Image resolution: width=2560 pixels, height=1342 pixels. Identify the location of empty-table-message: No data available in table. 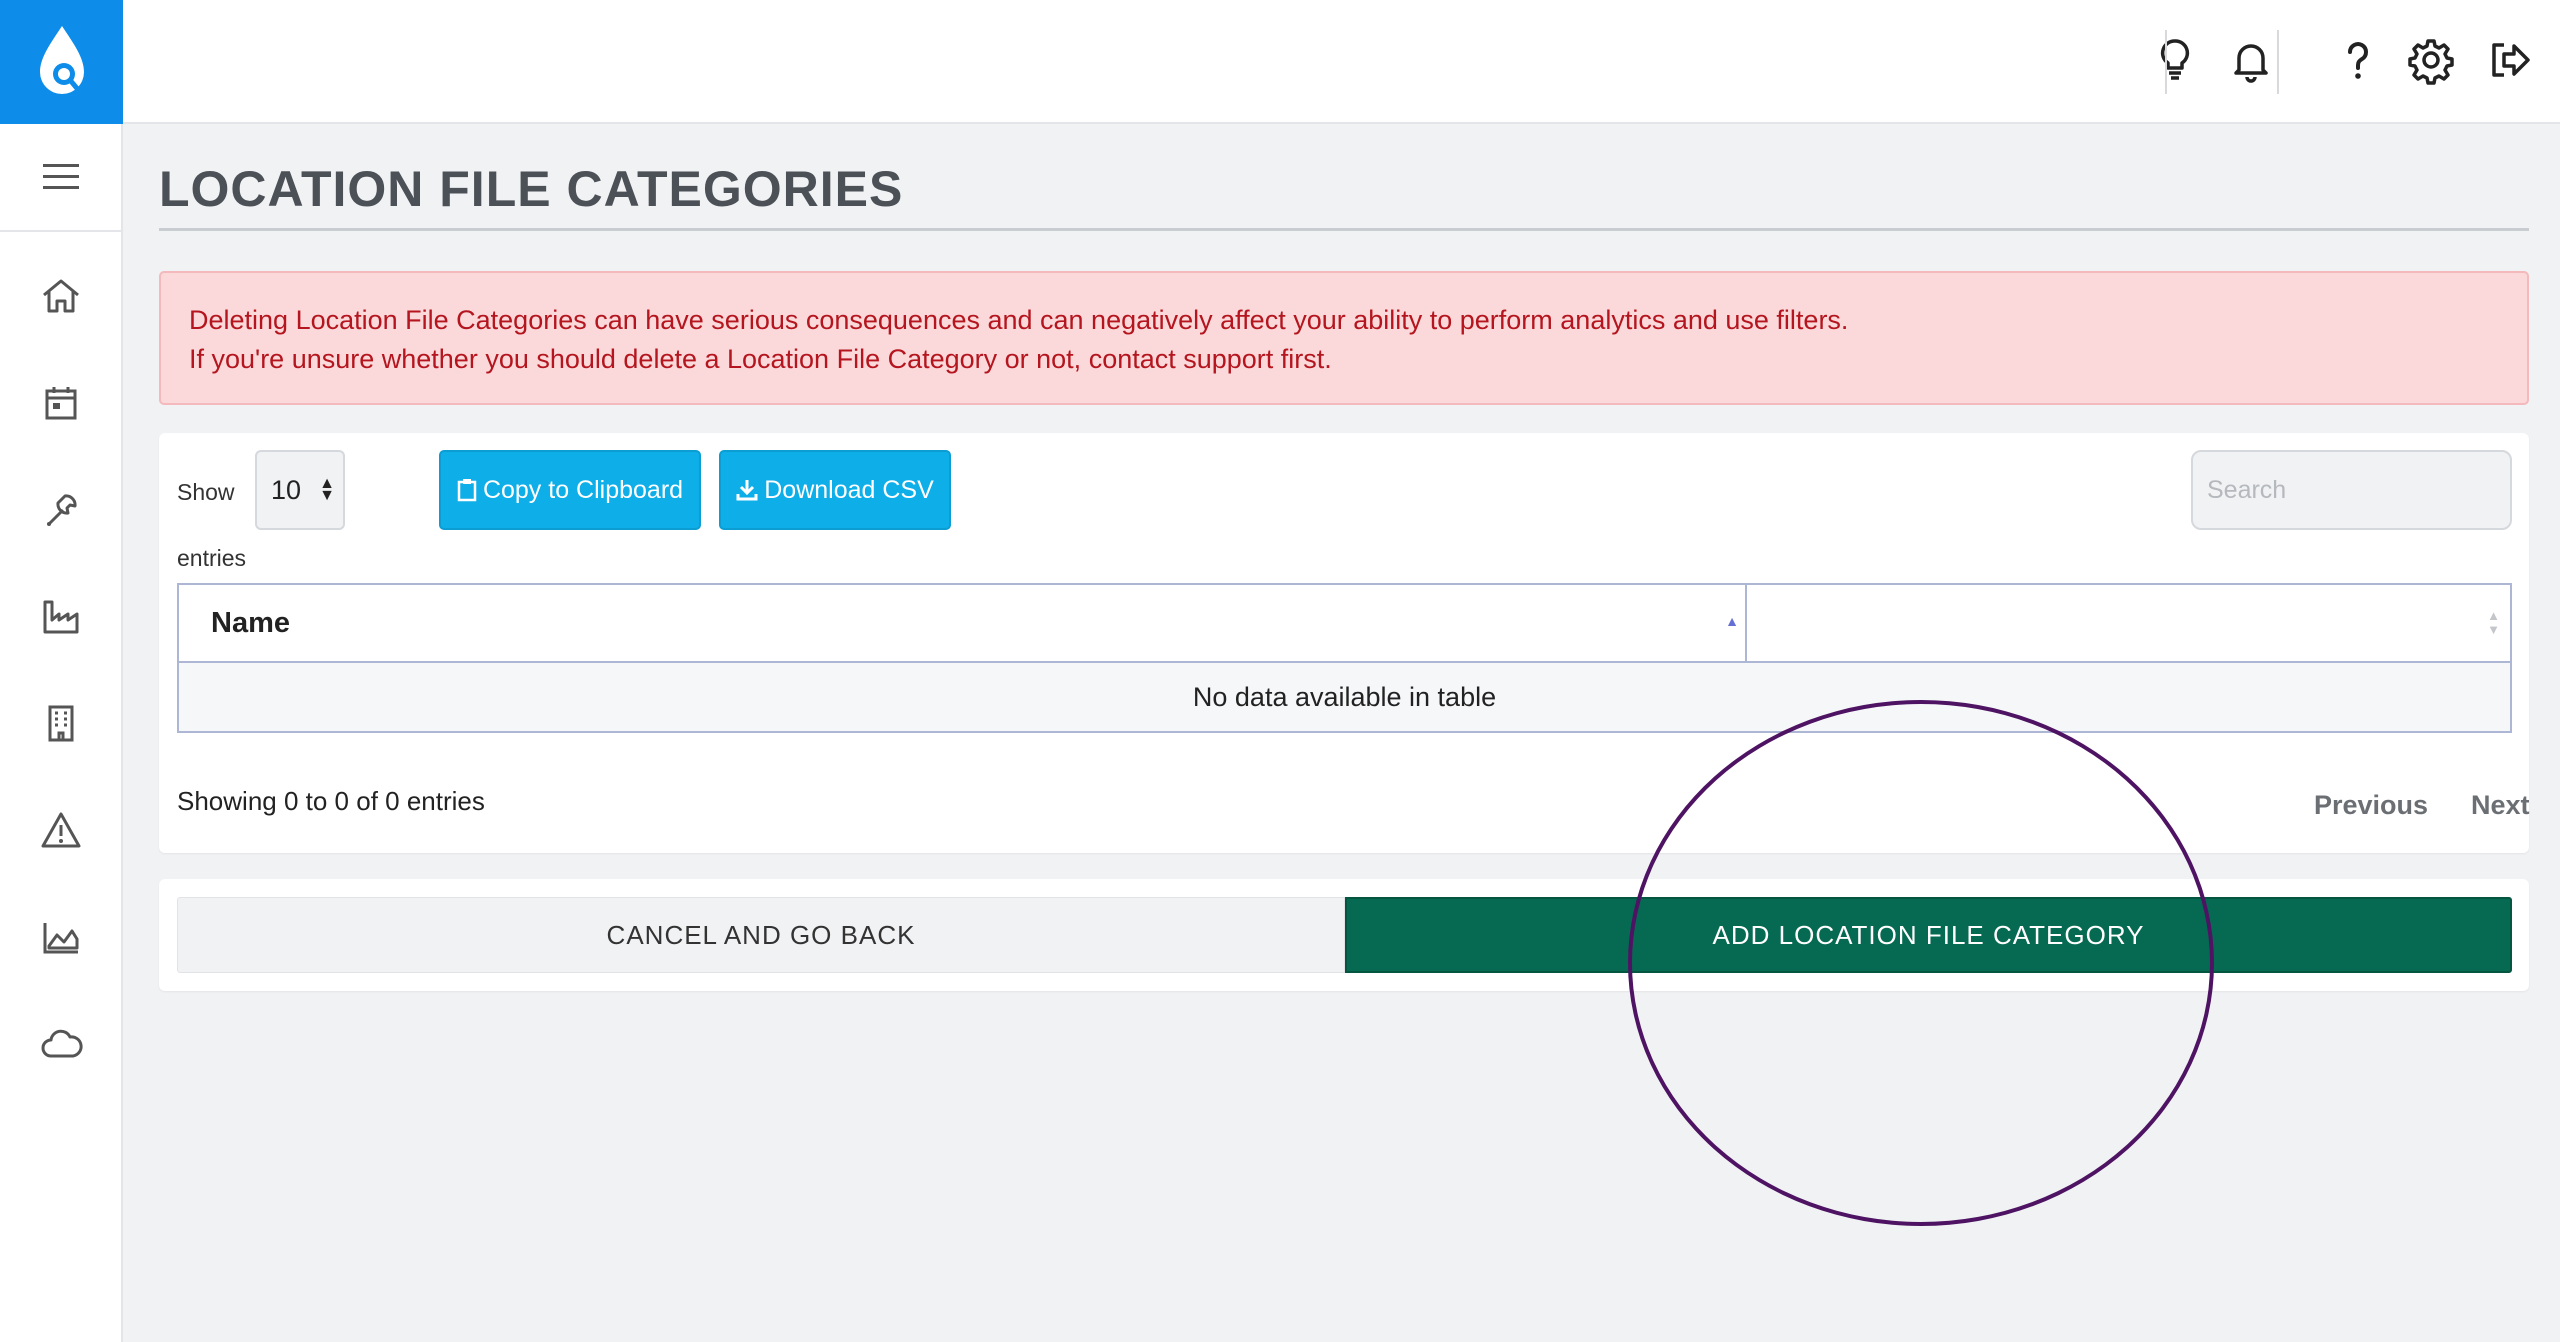
(1344, 697).